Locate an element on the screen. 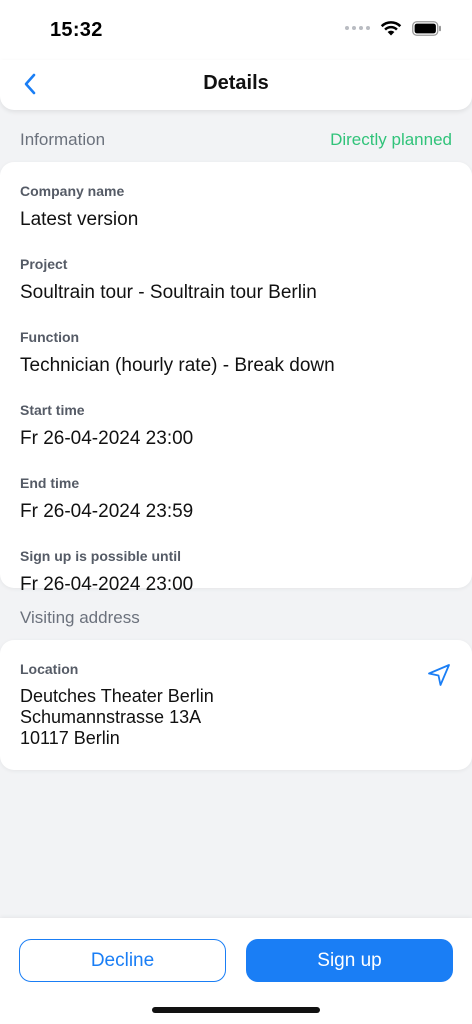 Image resolution: width=472 pixels, height=1024 pixels. visiting-address-section-label: Visiting address is located at coordinates (80, 617).